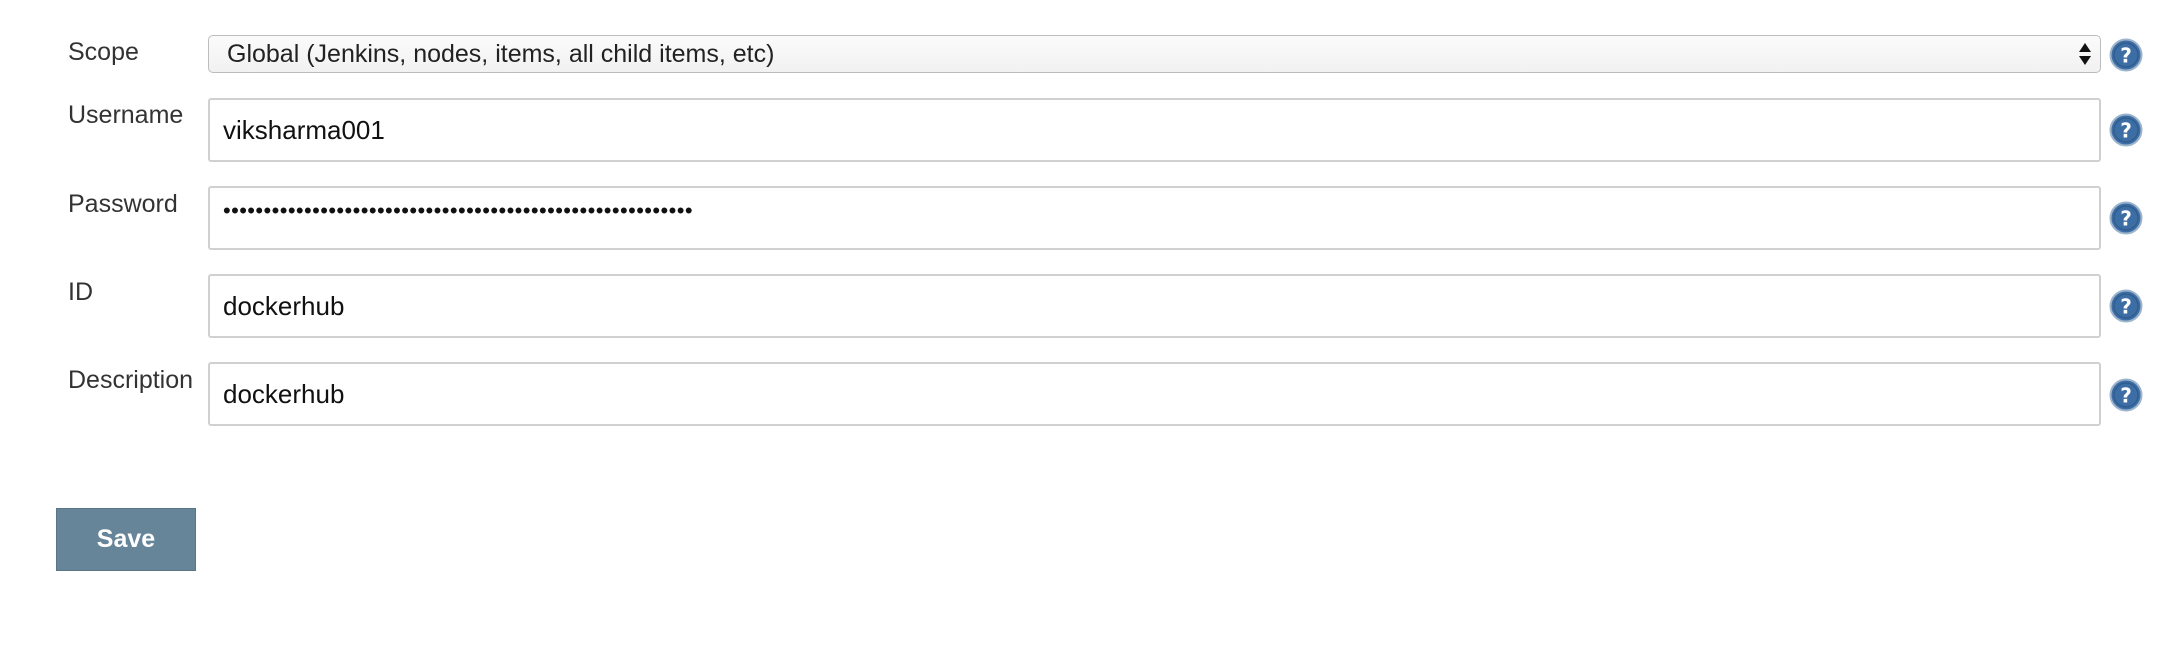 The width and height of the screenshot is (2170, 656). I want to click on username-row: Username viksharma001 ?, so click(1085, 131).